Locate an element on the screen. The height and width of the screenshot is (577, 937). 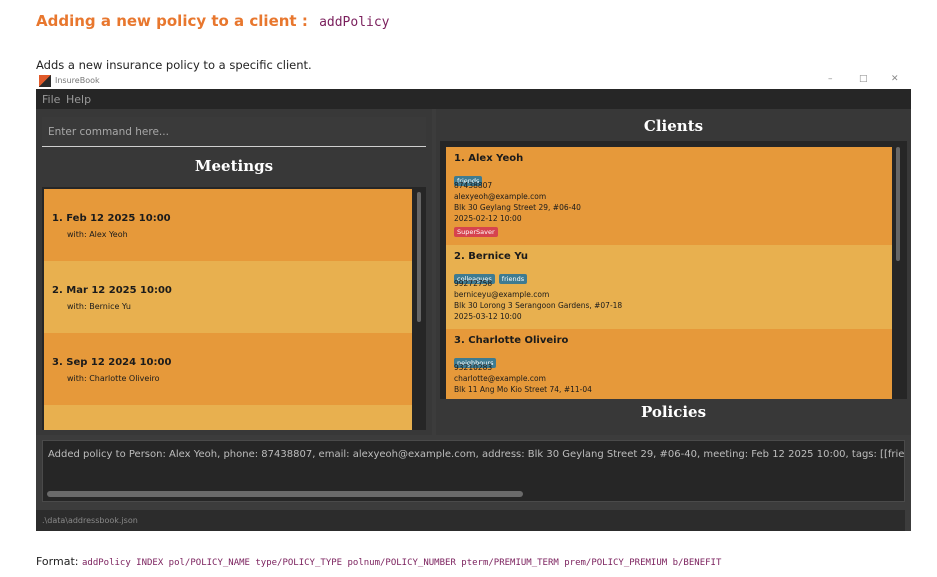
meetings-title: Meetings is located at coordinates (234, 166).